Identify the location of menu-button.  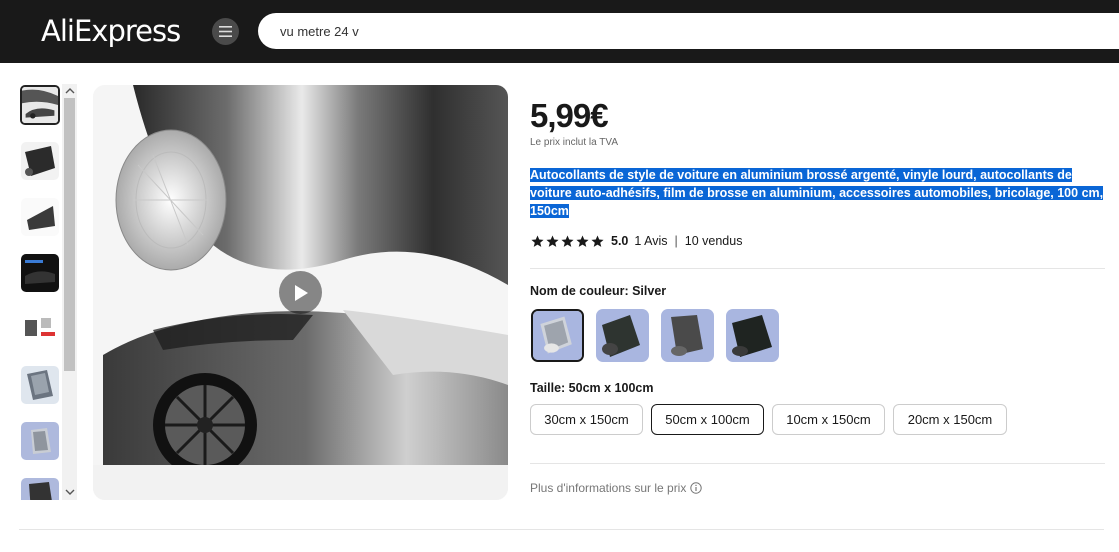
(225, 31).